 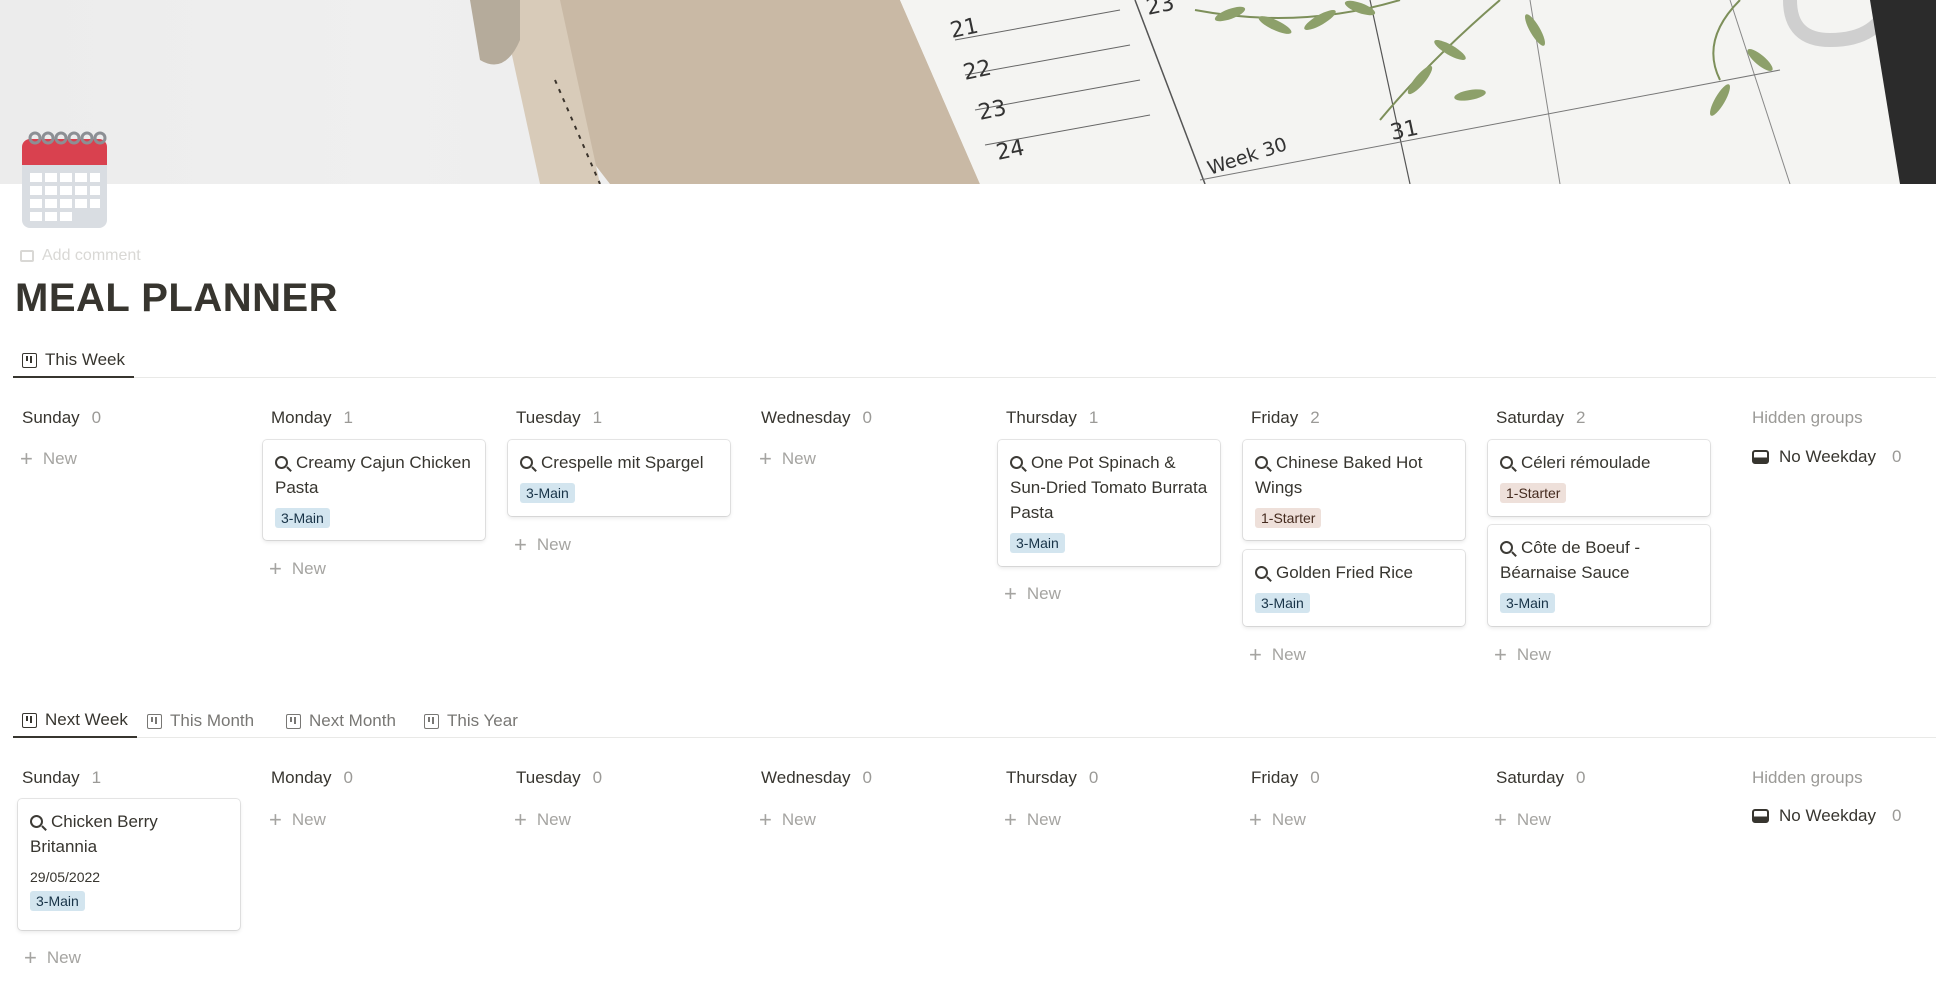 I want to click on card-title: Chicken Berry Britannia, so click(x=94, y=834).